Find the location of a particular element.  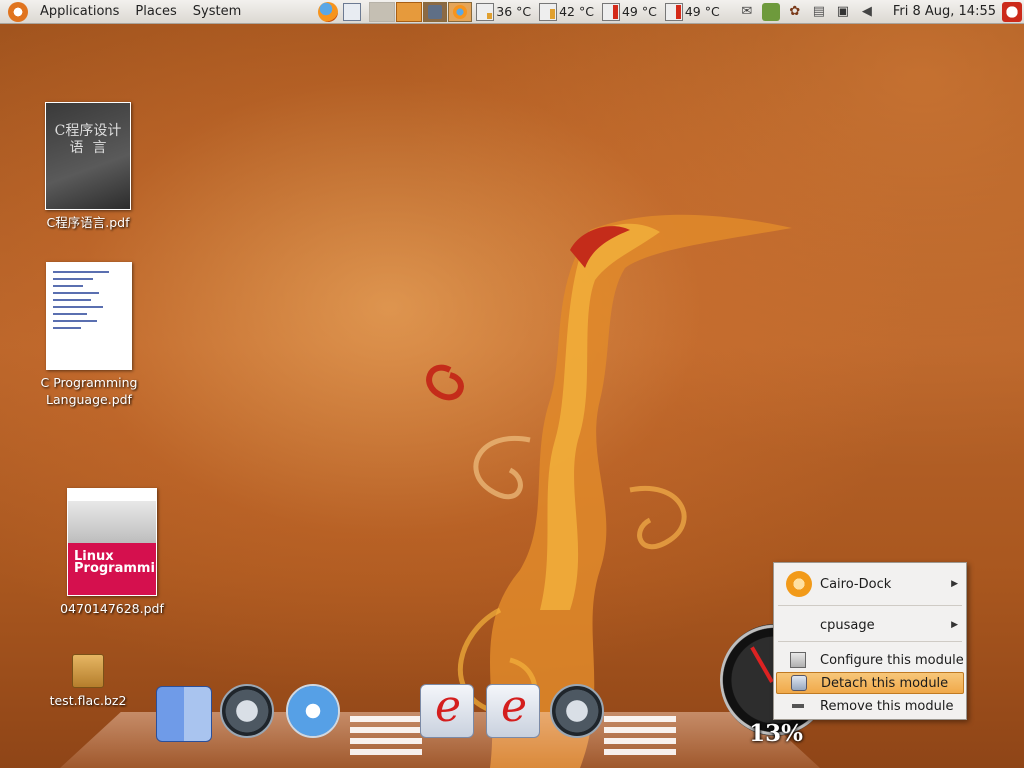

menu-item-configure-module: Configure this module is located at coordinates (870, 660).